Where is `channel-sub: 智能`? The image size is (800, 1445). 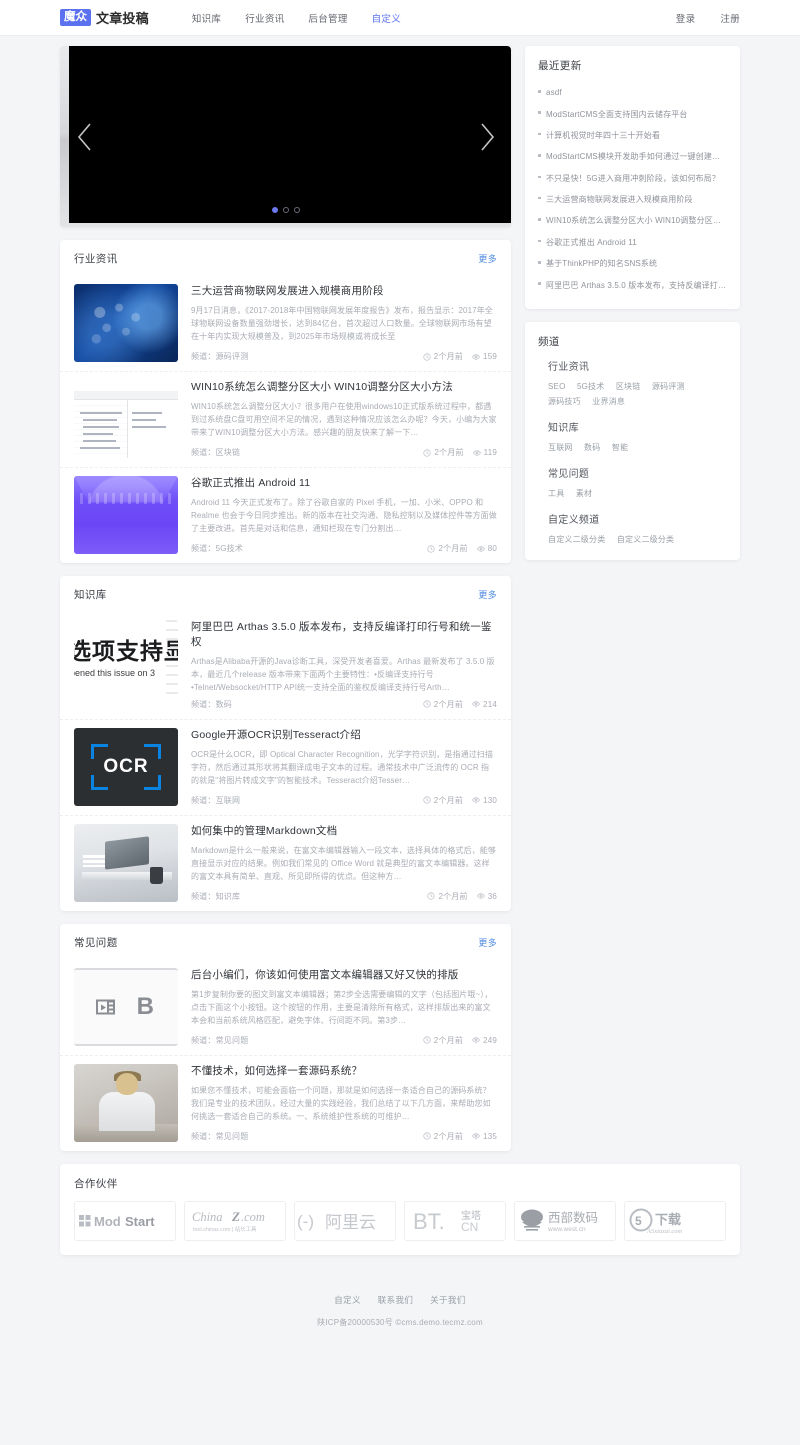
channel-sub: 智能 is located at coordinates (620, 447).